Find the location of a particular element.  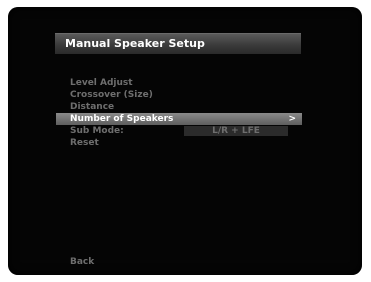

menu-item-crossover-size: Crossover (Size) is located at coordinates (182, 95).